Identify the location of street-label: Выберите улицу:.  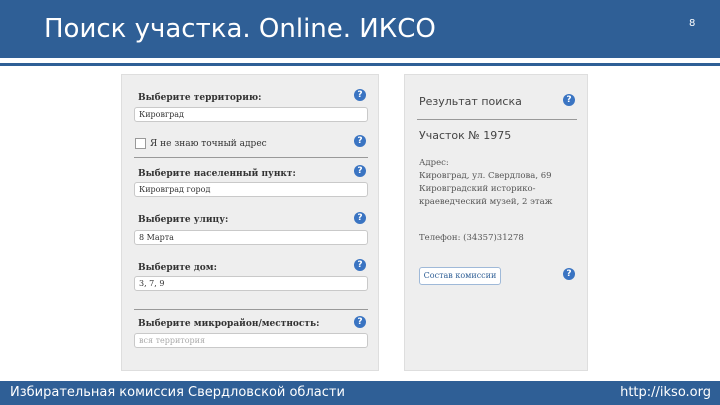
(183, 220).